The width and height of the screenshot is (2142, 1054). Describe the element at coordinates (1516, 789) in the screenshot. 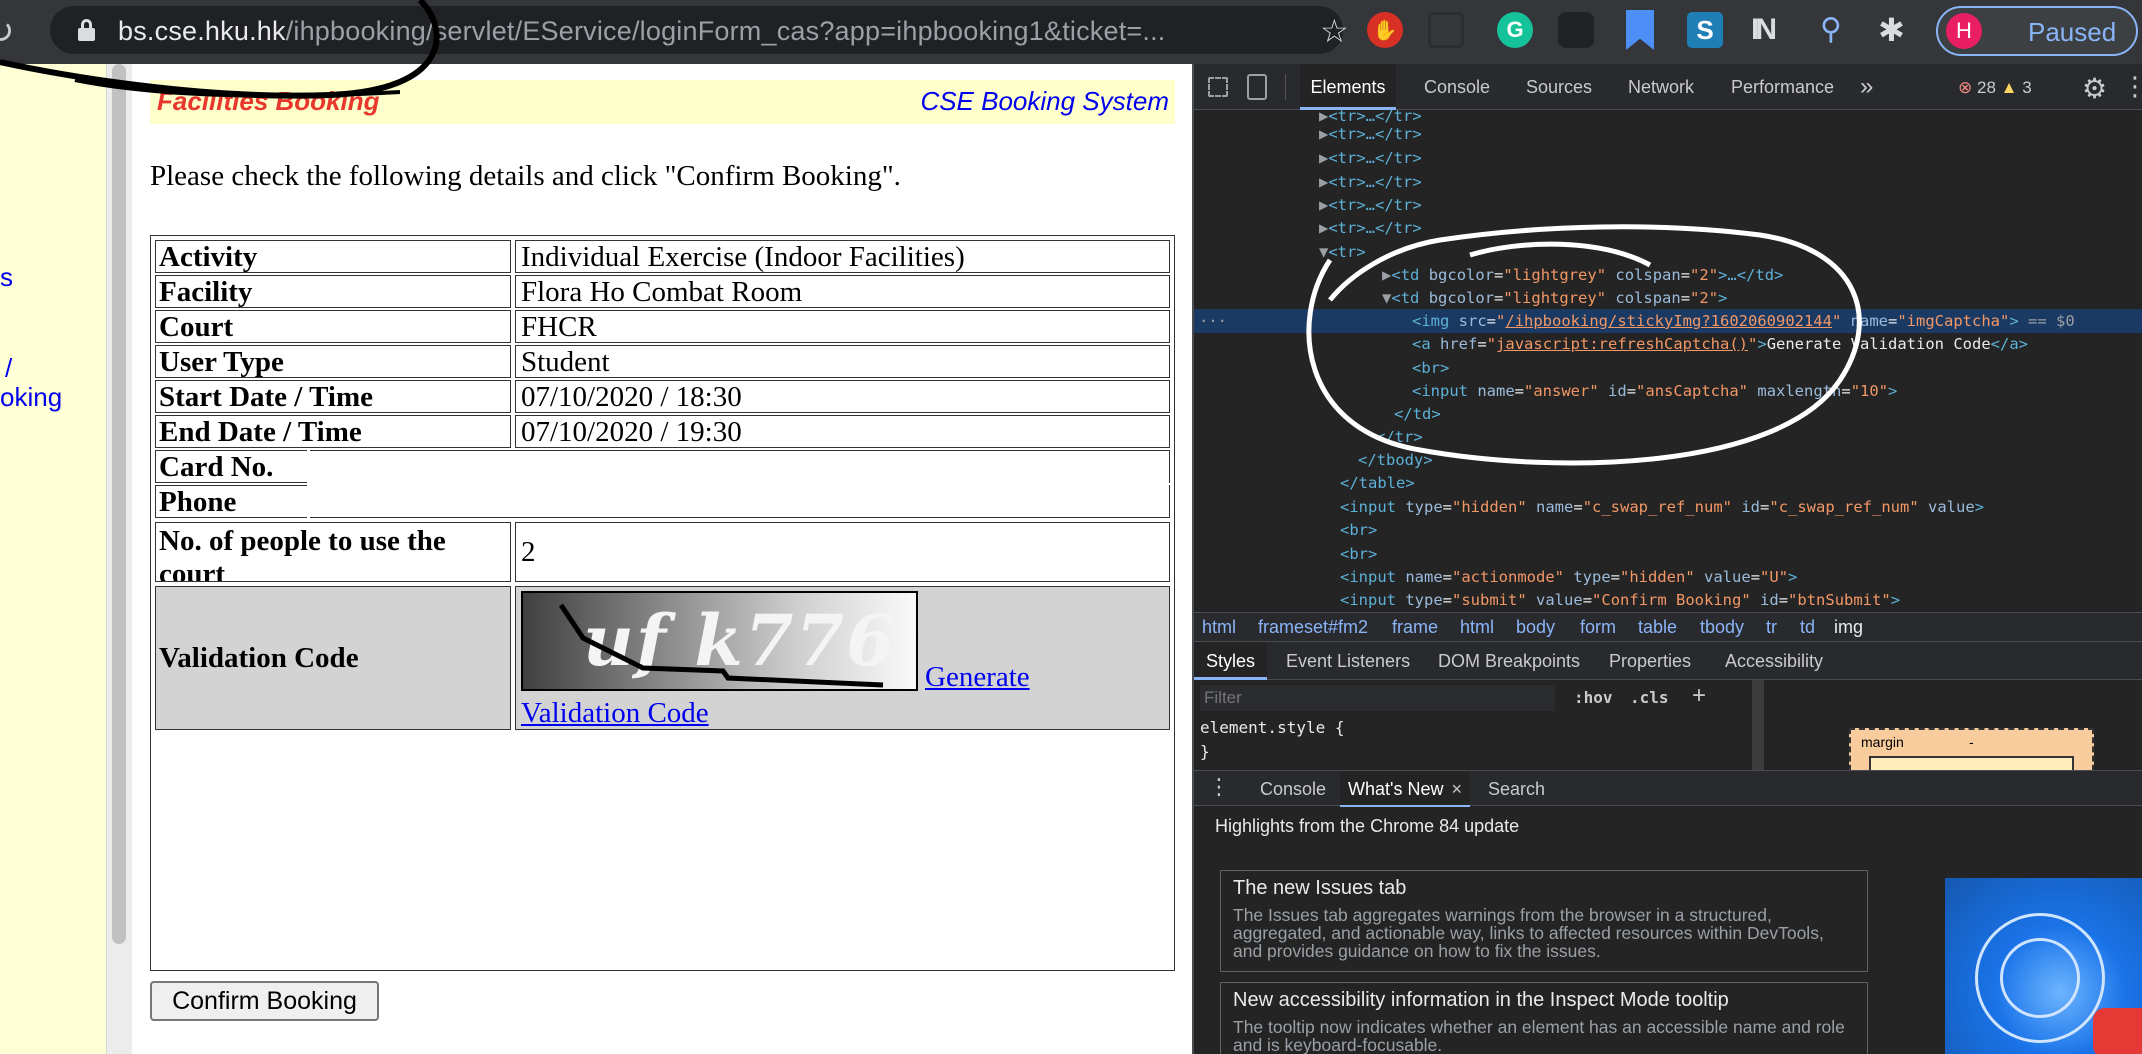

I see `drawer-tab-search: Search` at that location.